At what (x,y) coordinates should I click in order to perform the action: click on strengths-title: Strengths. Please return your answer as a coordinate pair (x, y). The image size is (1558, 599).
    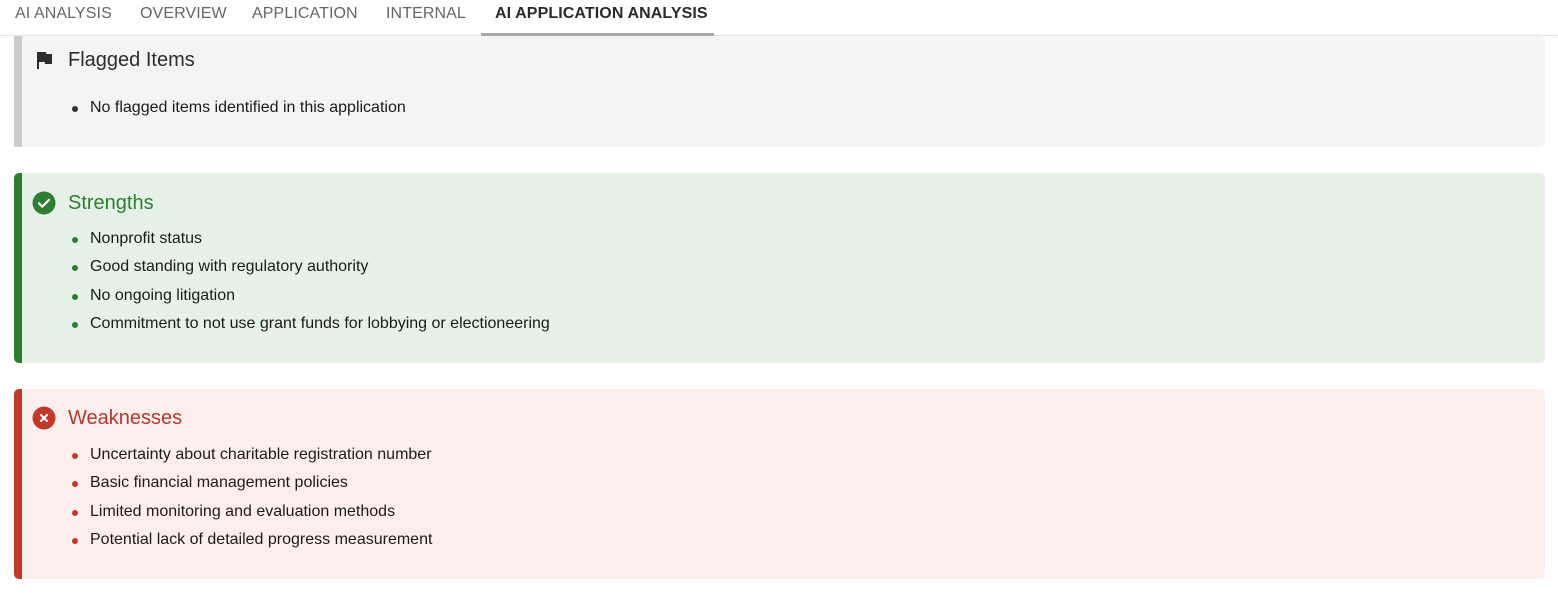
    Looking at the image, I should click on (111, 203).